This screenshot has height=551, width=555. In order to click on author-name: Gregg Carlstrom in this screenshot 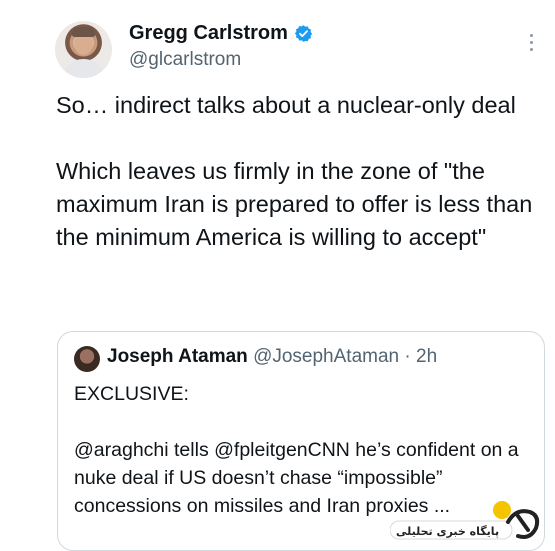, I will do `click(208, 33)`.